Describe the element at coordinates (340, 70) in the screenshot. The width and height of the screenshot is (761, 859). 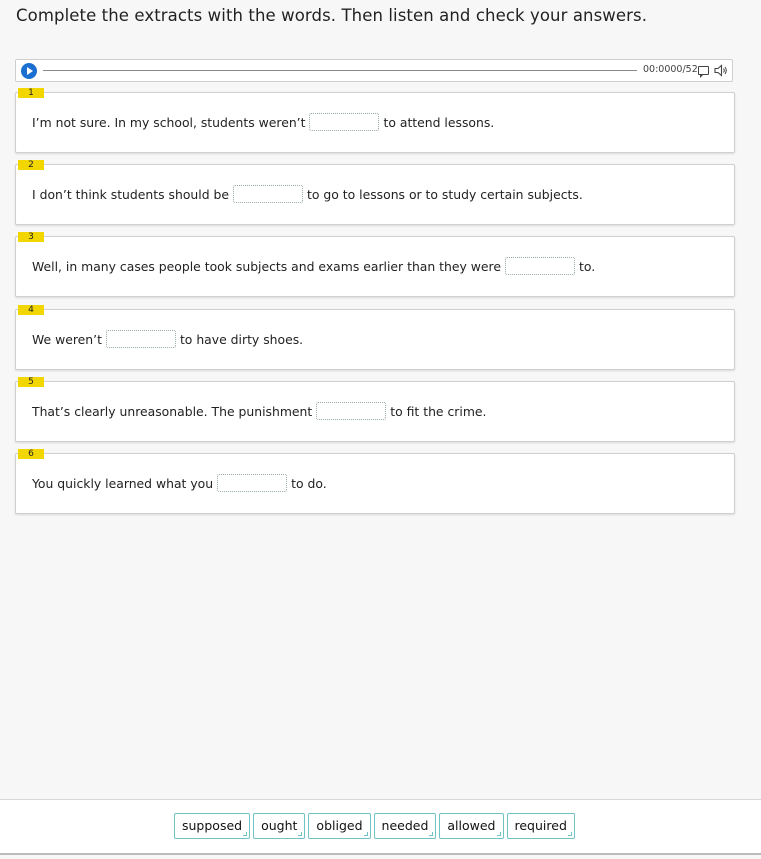
I see `audio-progress-track` at that location.